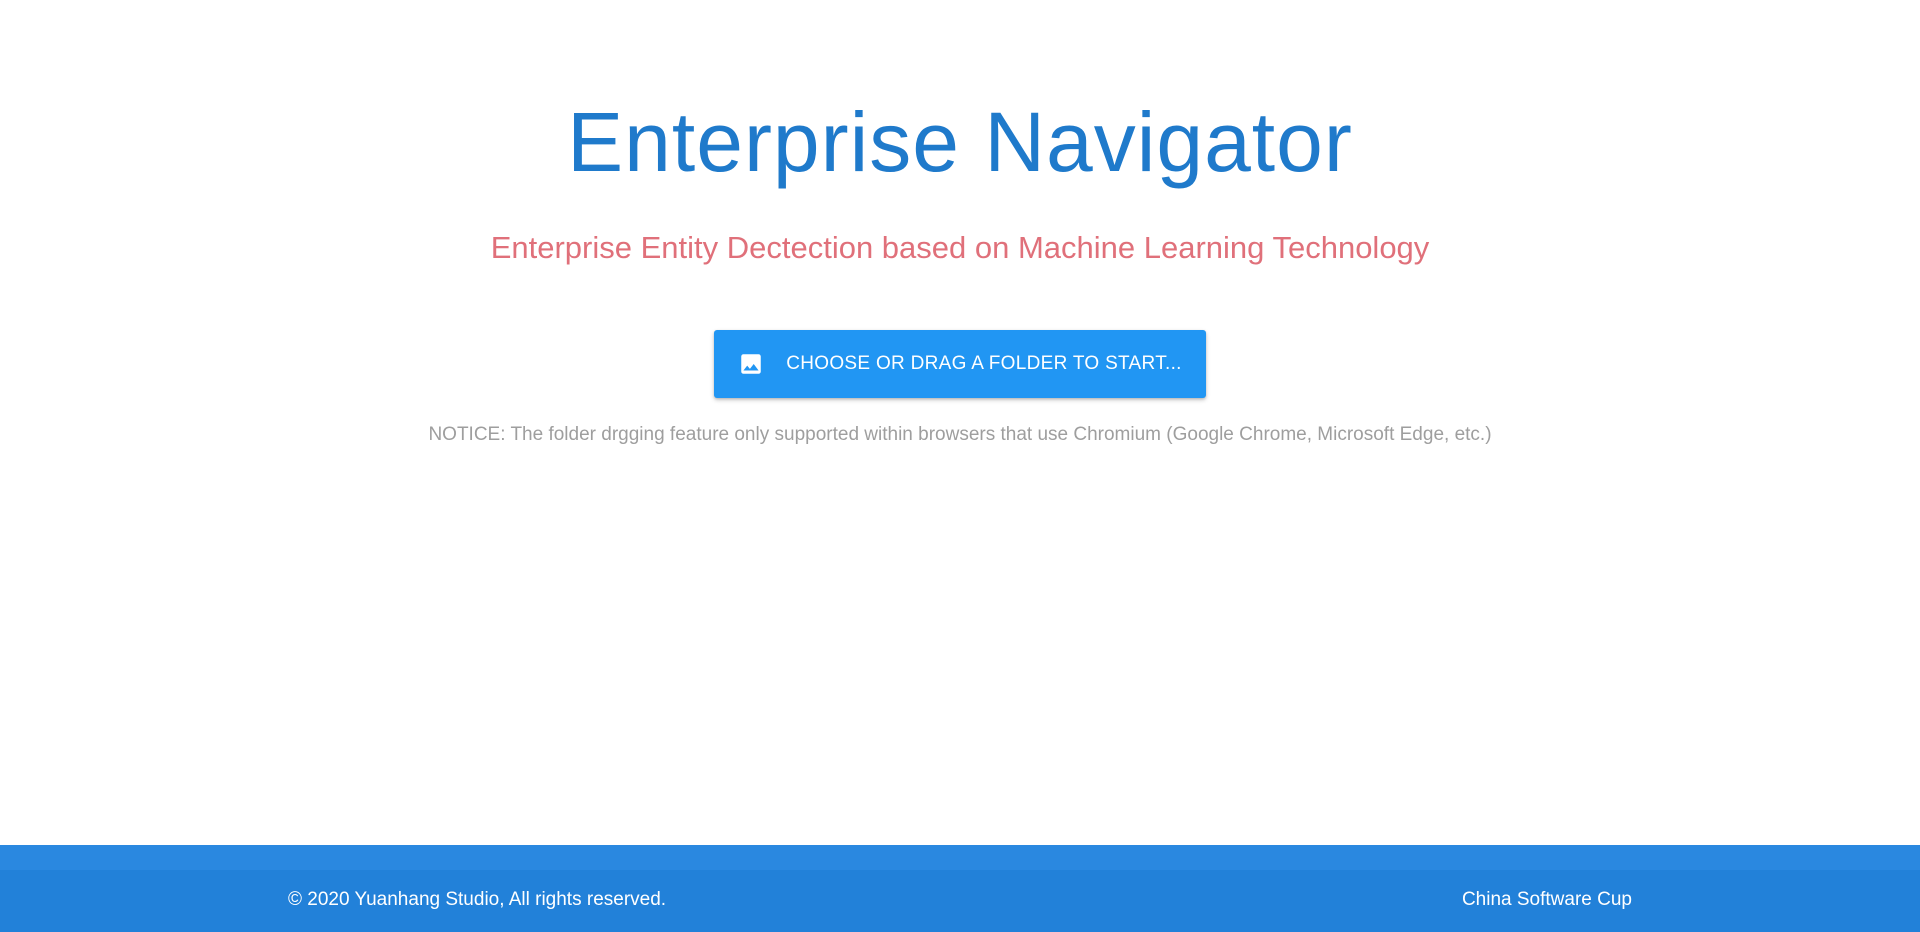 The image size is (1920, 932). Describe the element at coordinates (960, 857) in the screenshot. I see `footer-top-band` at that location.